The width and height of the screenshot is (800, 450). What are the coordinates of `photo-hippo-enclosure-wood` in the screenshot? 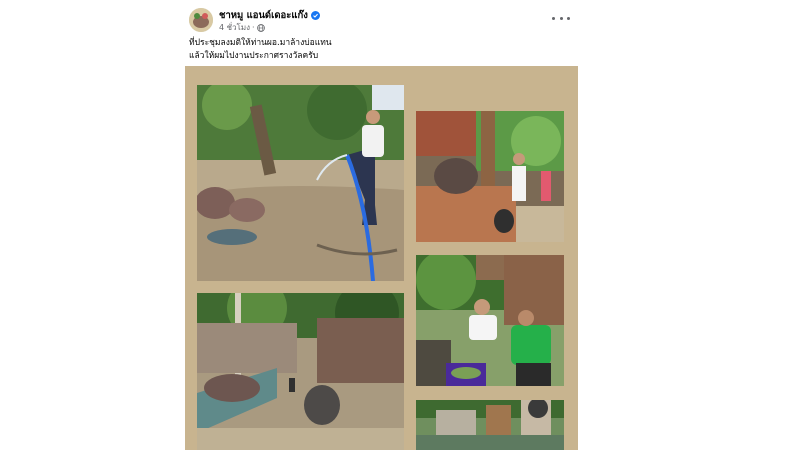 It's located at (490, 176).